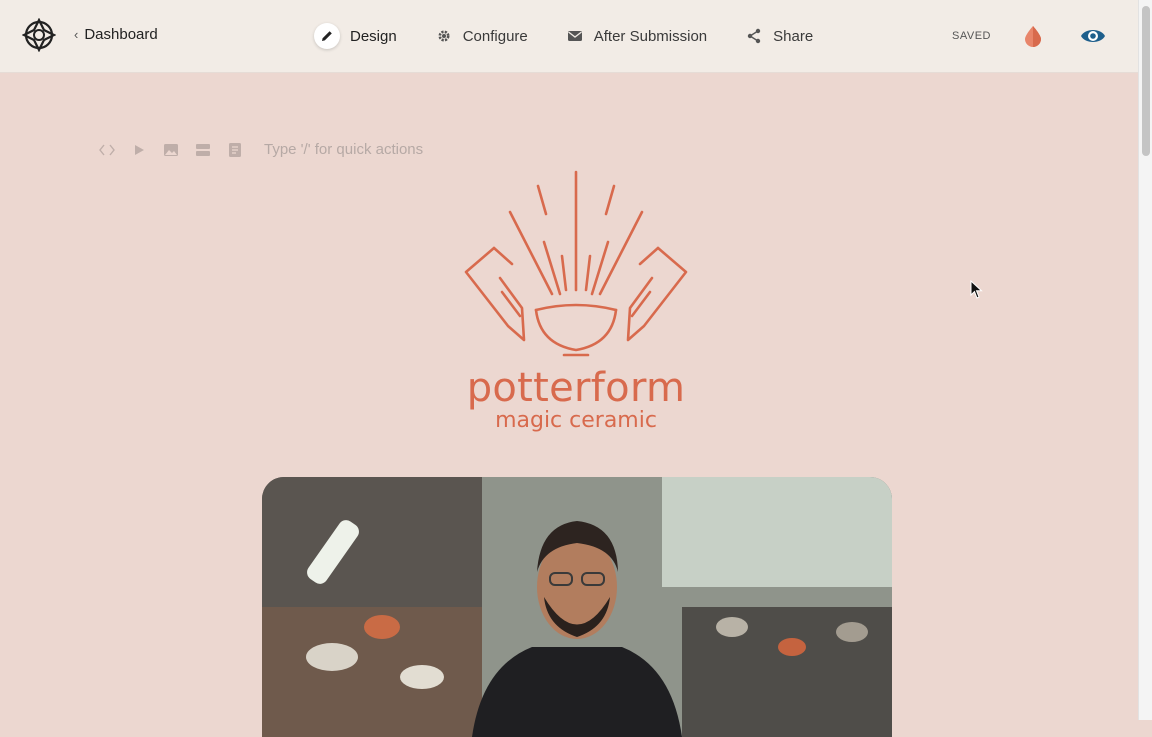 The width and height of the screenshot is (1152, 737). Describe the element at coordinates (1033, 36) in the screenshot. I see `theme-drop-icon` at that location.